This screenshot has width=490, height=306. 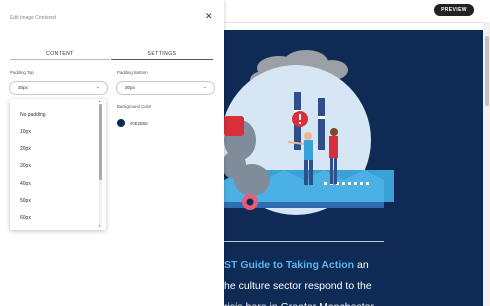 What do you see at coordinates (165, 88) in the screenshot?
I see `padding-bottom-select: 30px ⌄` at bounding box center [165, 88].